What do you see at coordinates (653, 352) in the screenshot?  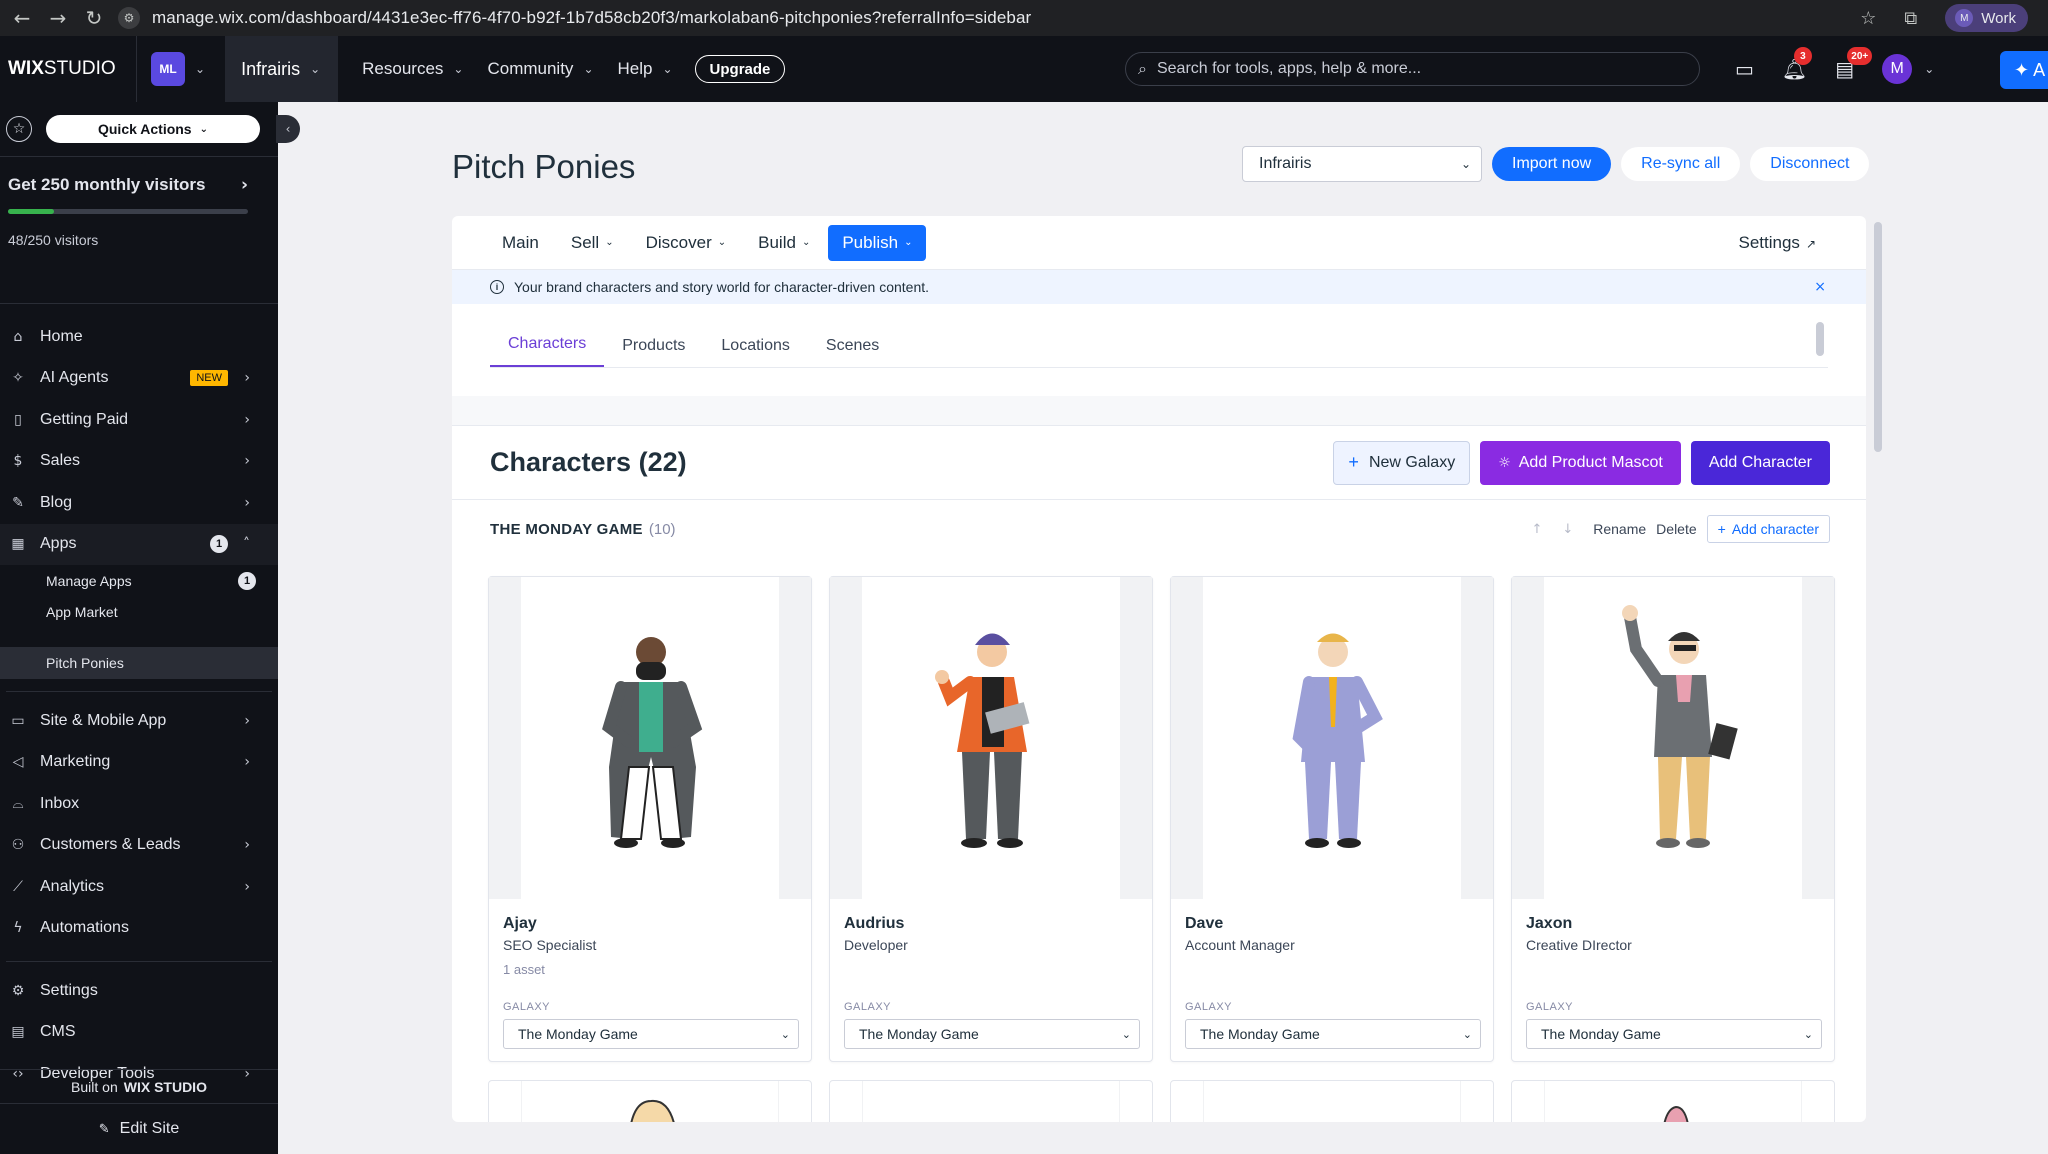 I see `subtab-products: Products` at bounding box center [653, 352].